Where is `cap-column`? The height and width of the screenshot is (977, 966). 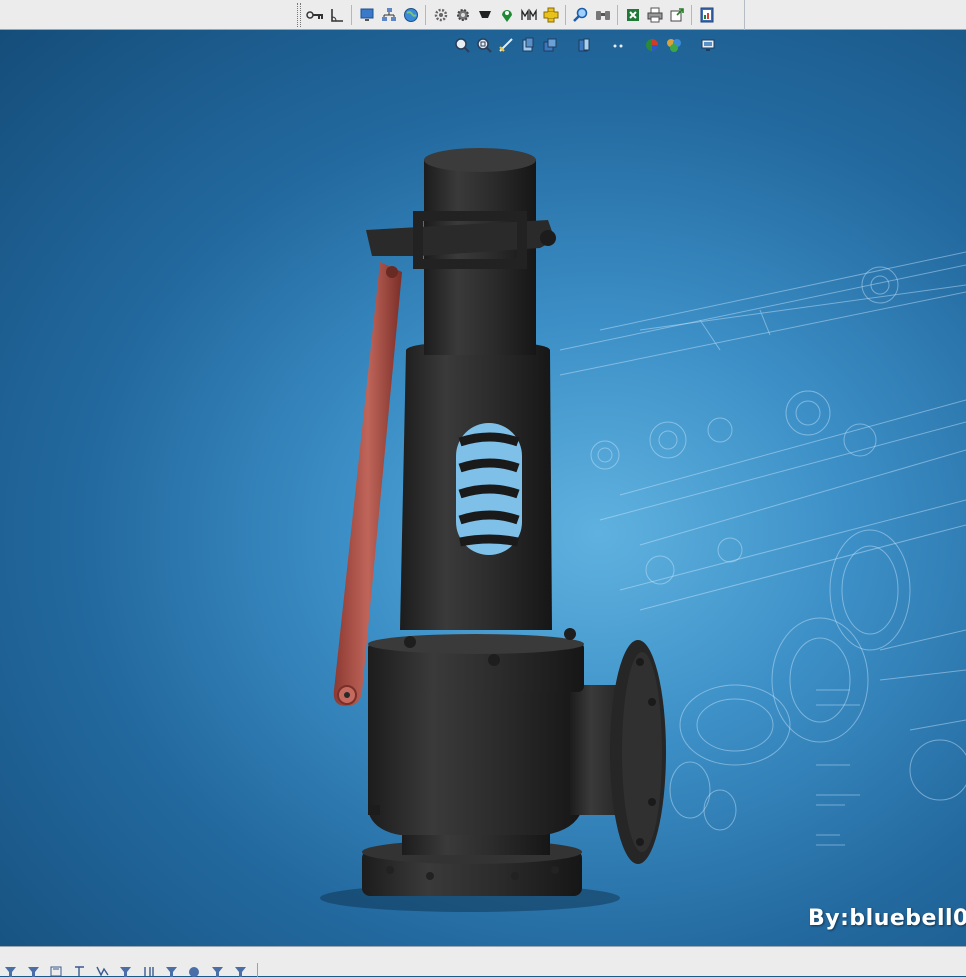
cap-column is located at coordinates (480, 307).